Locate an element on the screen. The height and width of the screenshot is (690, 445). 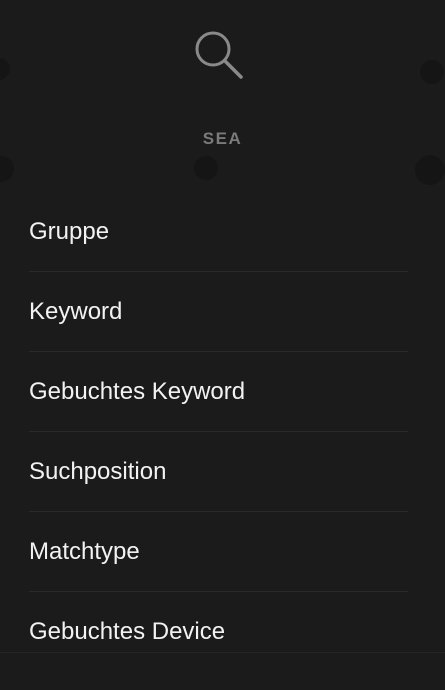
section-label: SEA is located at coordinates (222, 138).